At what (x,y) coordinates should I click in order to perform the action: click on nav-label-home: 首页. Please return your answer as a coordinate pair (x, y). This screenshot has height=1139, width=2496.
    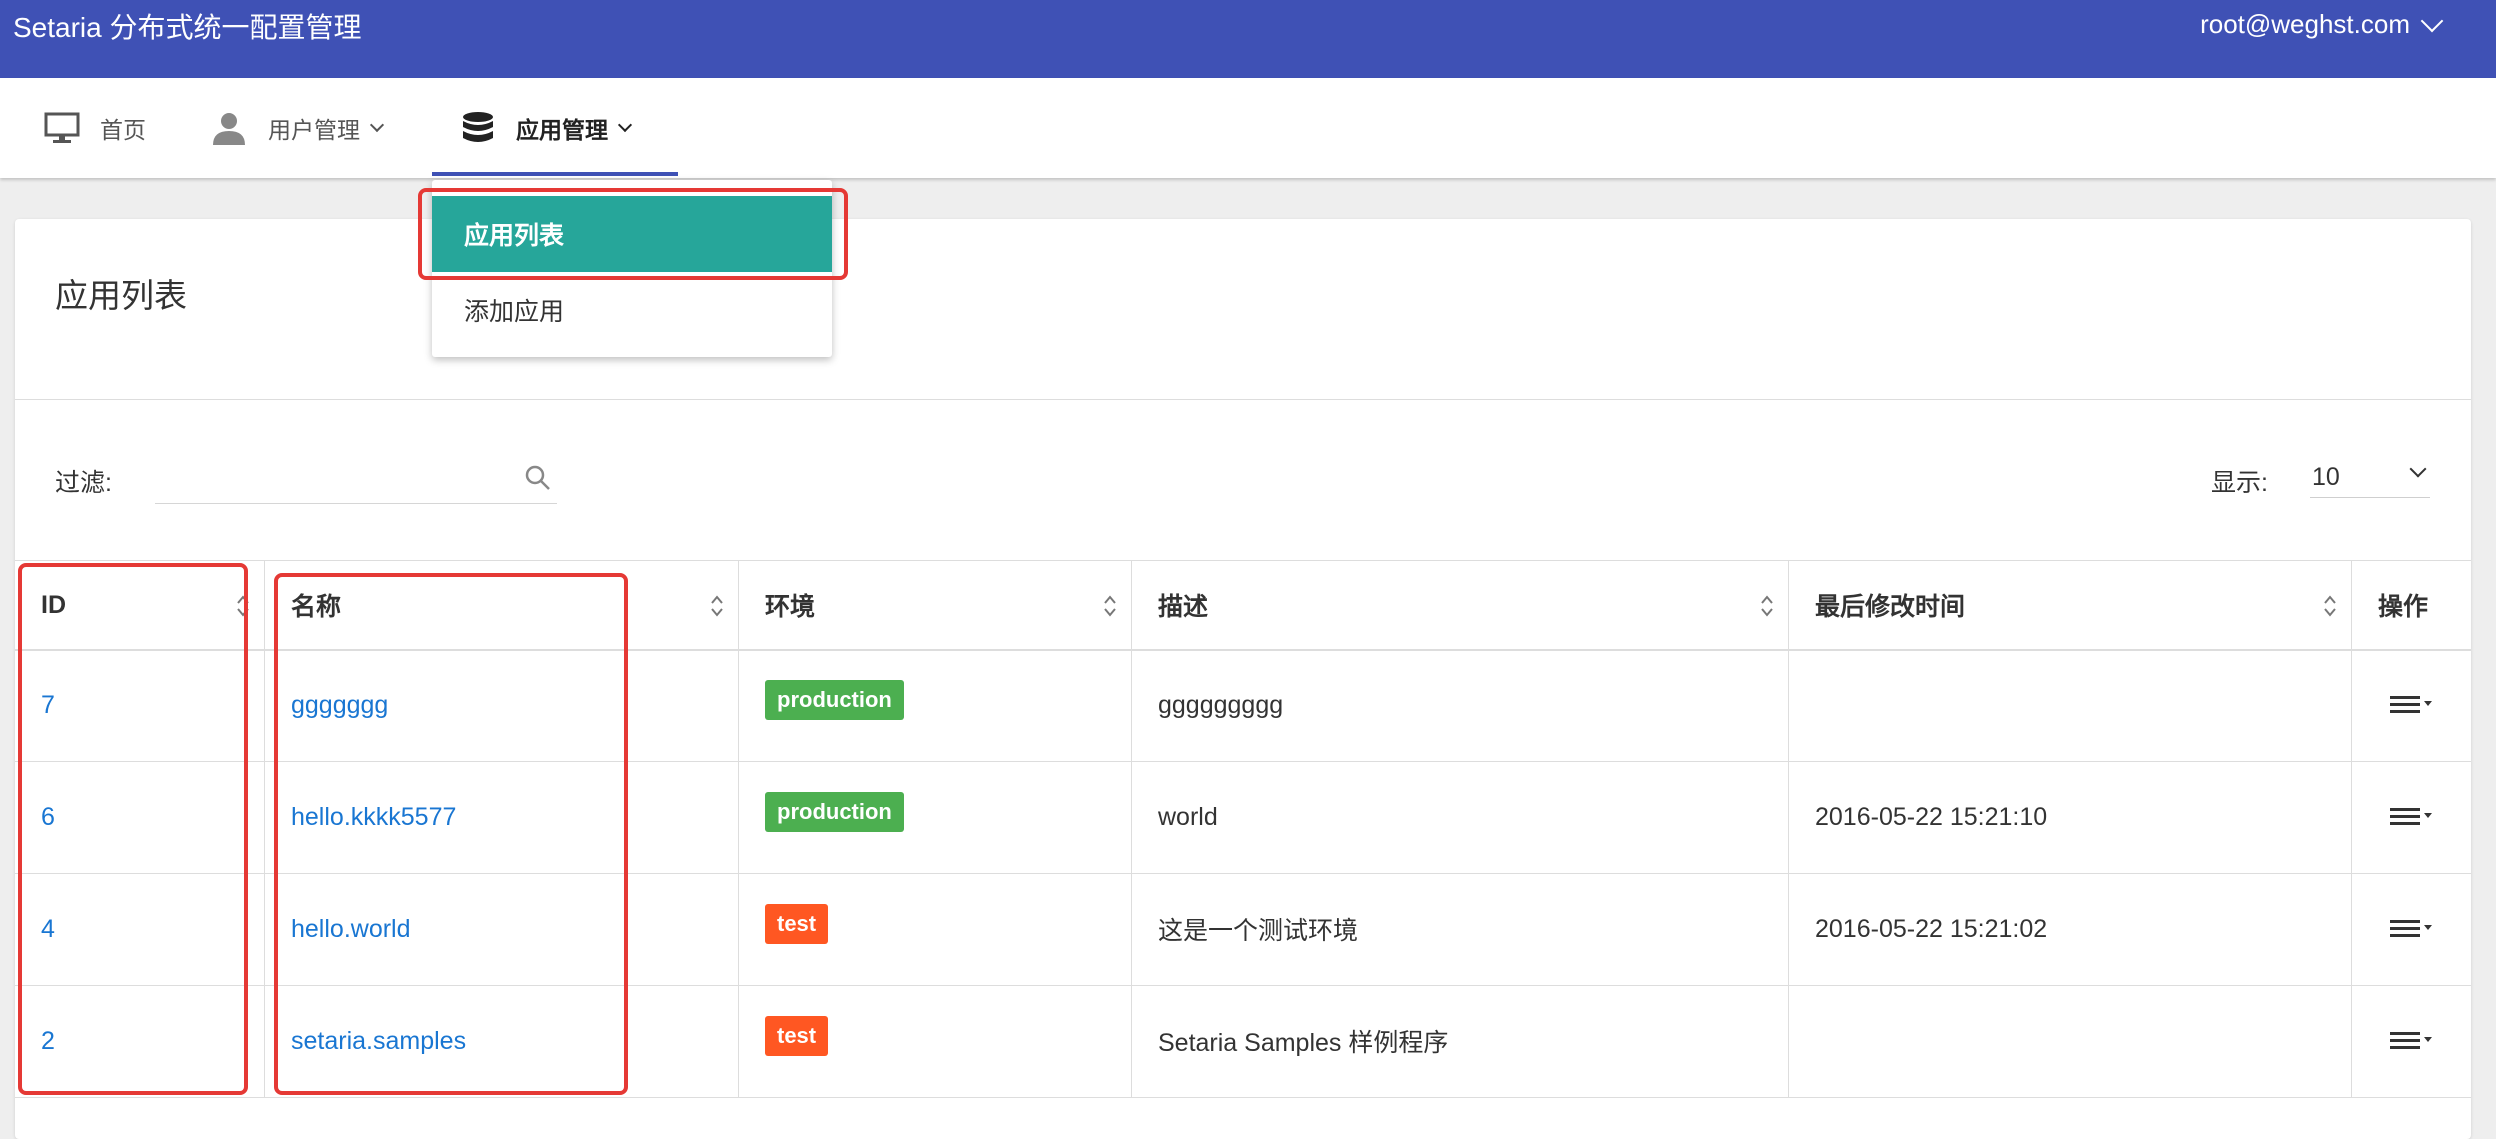
    Looking at the image, I should click on (123, 130).